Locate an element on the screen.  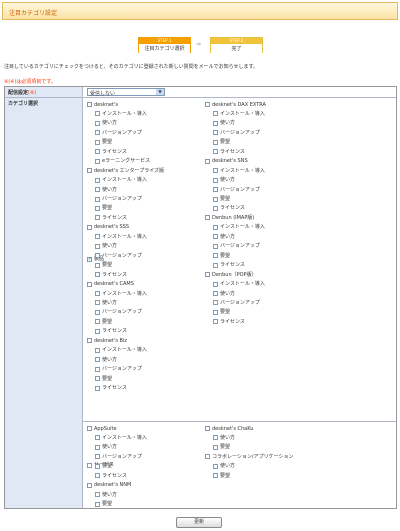
delivery-select: 受信しない ▼ is located at coordinates (126, 92).